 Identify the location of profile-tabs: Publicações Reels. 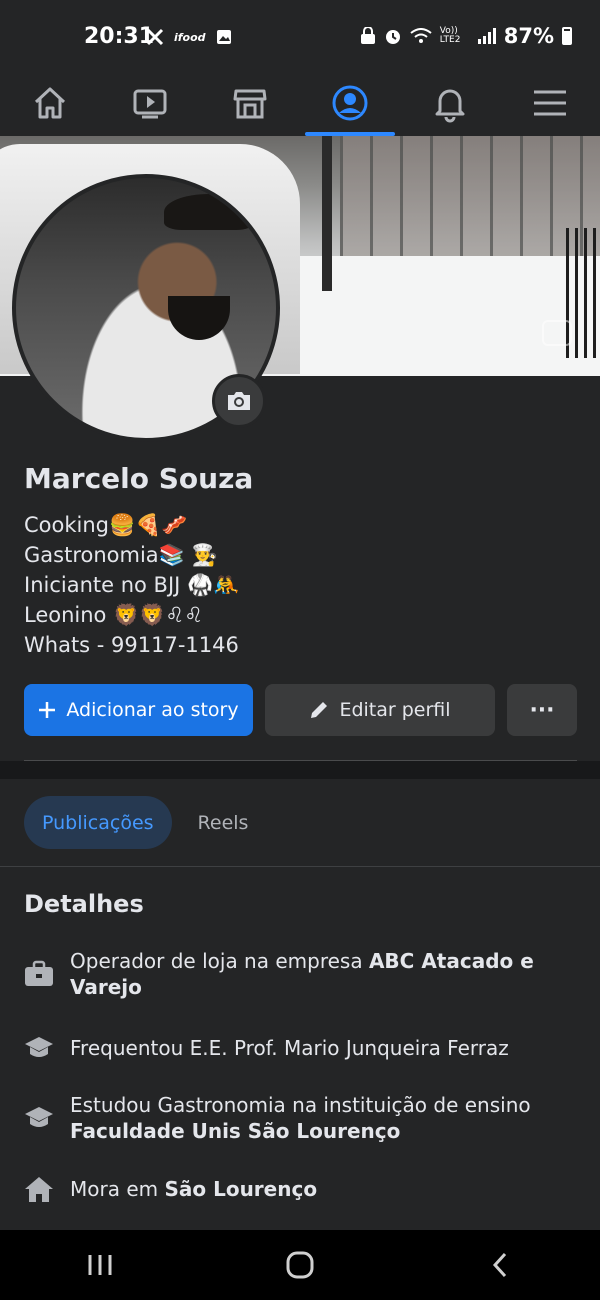
(145, 822).